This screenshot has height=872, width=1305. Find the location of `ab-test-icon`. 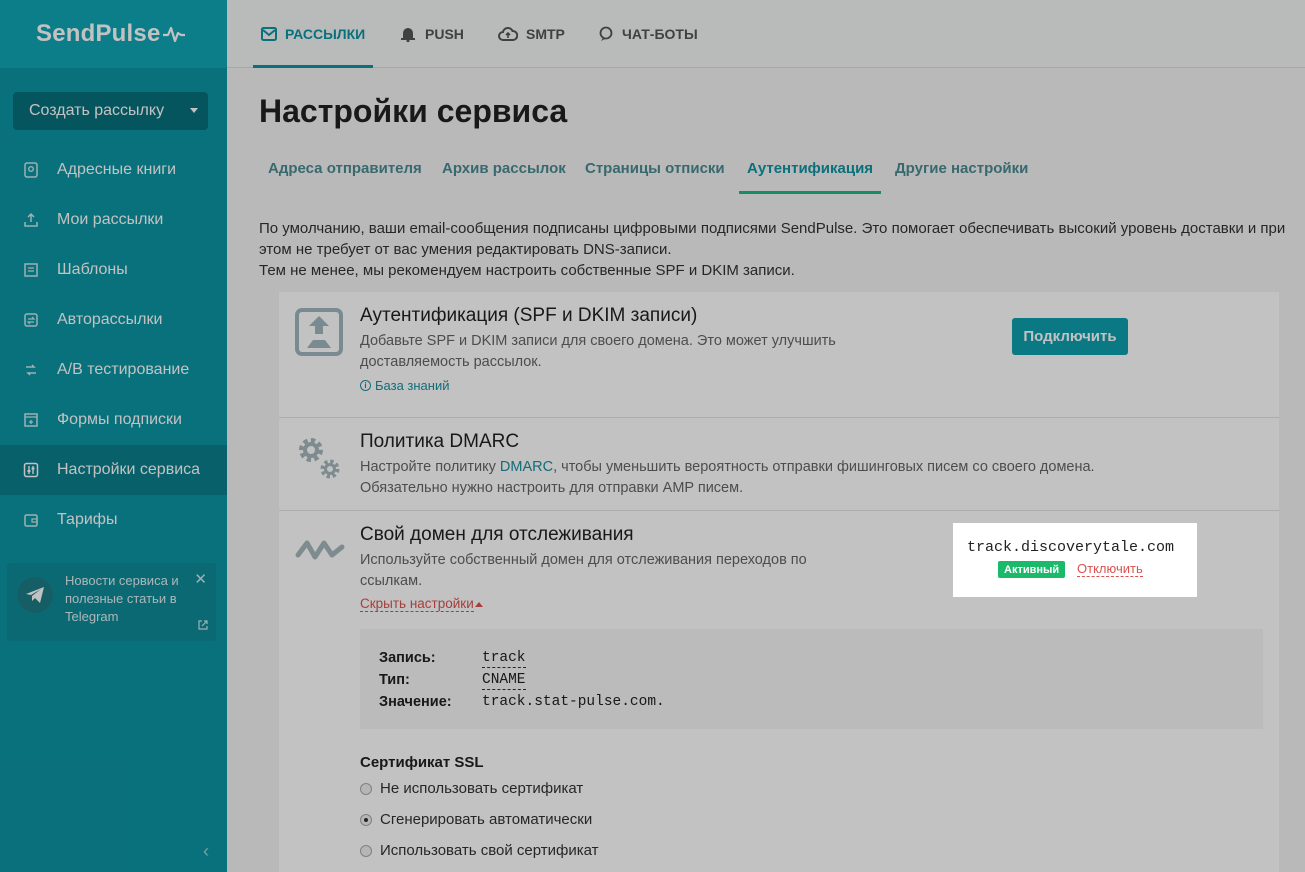

ab-test-icon is located at coordinates (31, 370).